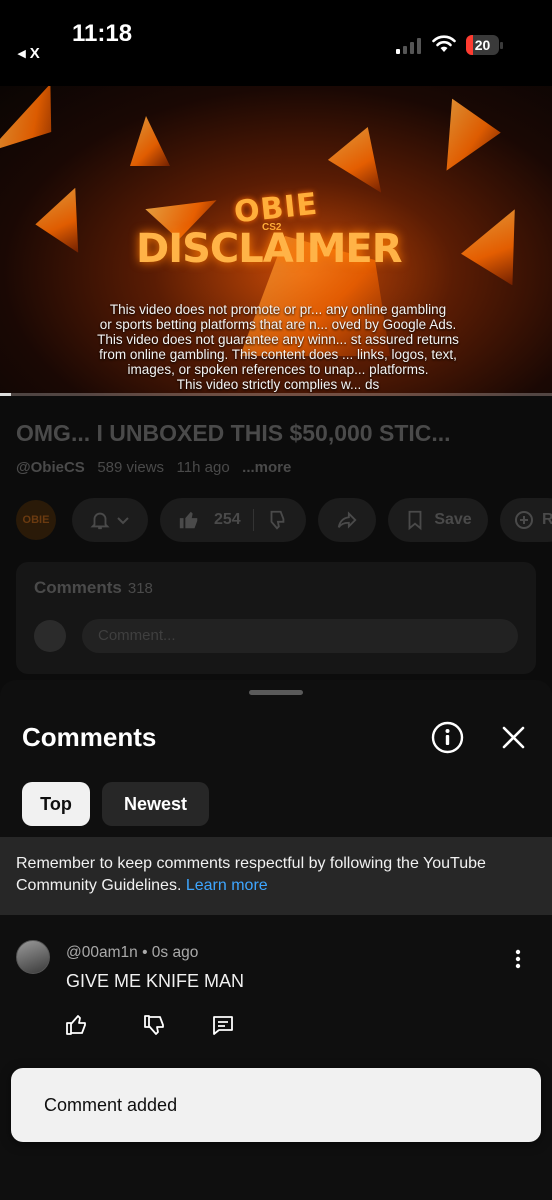  I want to click on video-headline: DISCLAIMER, so click(269, 249).